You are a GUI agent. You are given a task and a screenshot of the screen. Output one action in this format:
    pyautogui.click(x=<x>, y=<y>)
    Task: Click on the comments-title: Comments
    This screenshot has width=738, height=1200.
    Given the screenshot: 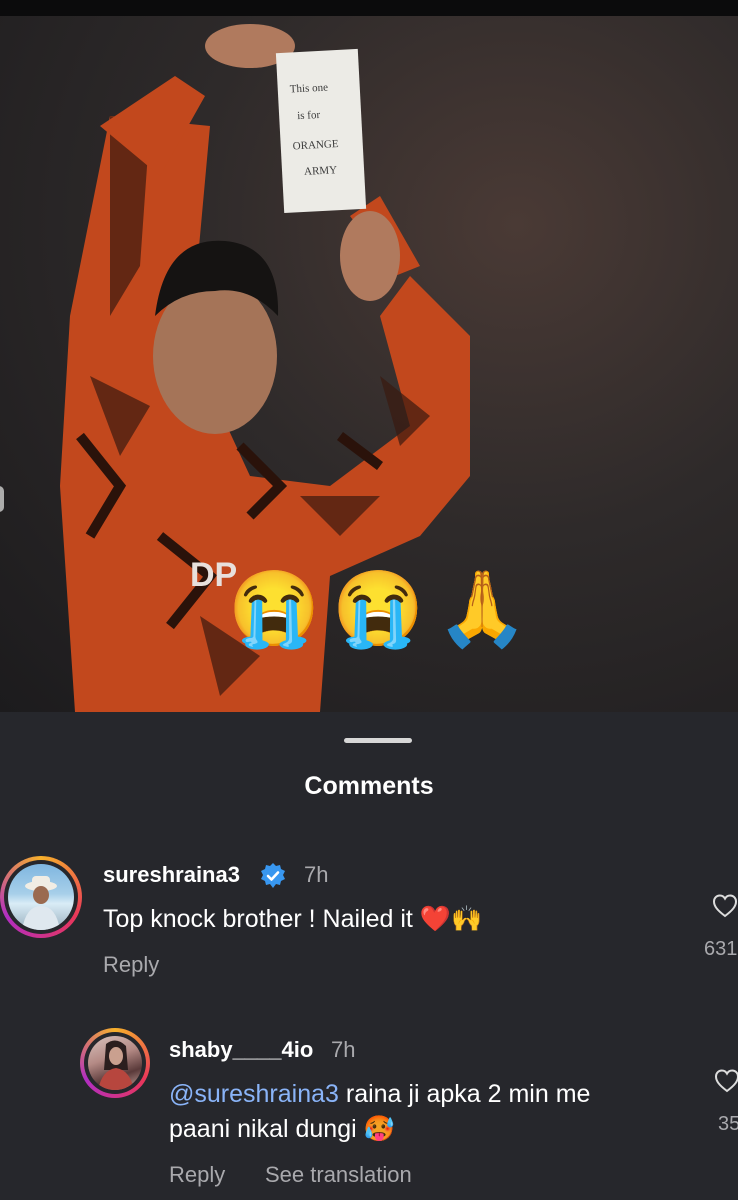 What is the action you would take?
    pyautogui.click(x=369, y=786)
    